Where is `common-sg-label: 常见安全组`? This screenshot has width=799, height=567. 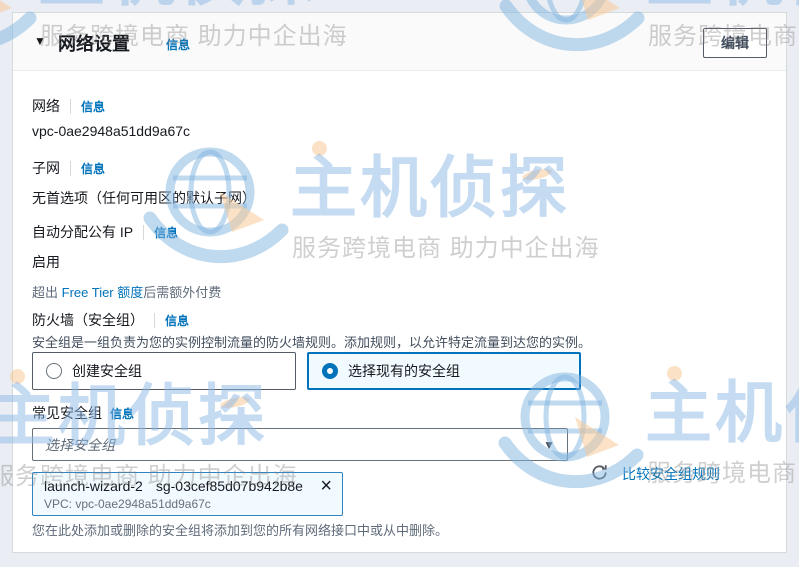 common-sg-label: 常见安全组 is located at coordinates (67, 413).